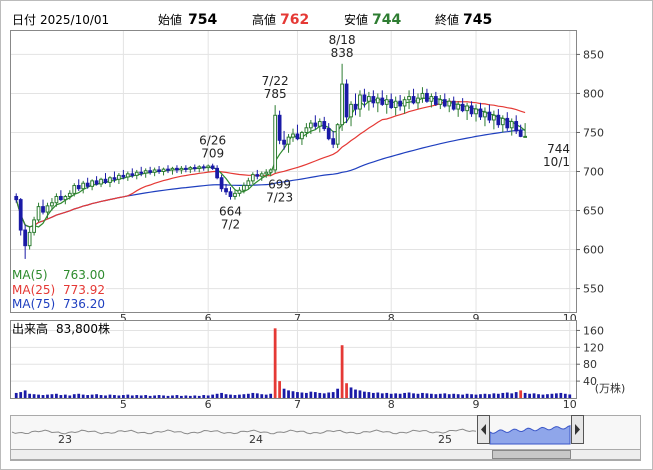 The width and height of the screenshot is (653, 470). I want to click on annotation-label: 7/22, so click(275, 81).